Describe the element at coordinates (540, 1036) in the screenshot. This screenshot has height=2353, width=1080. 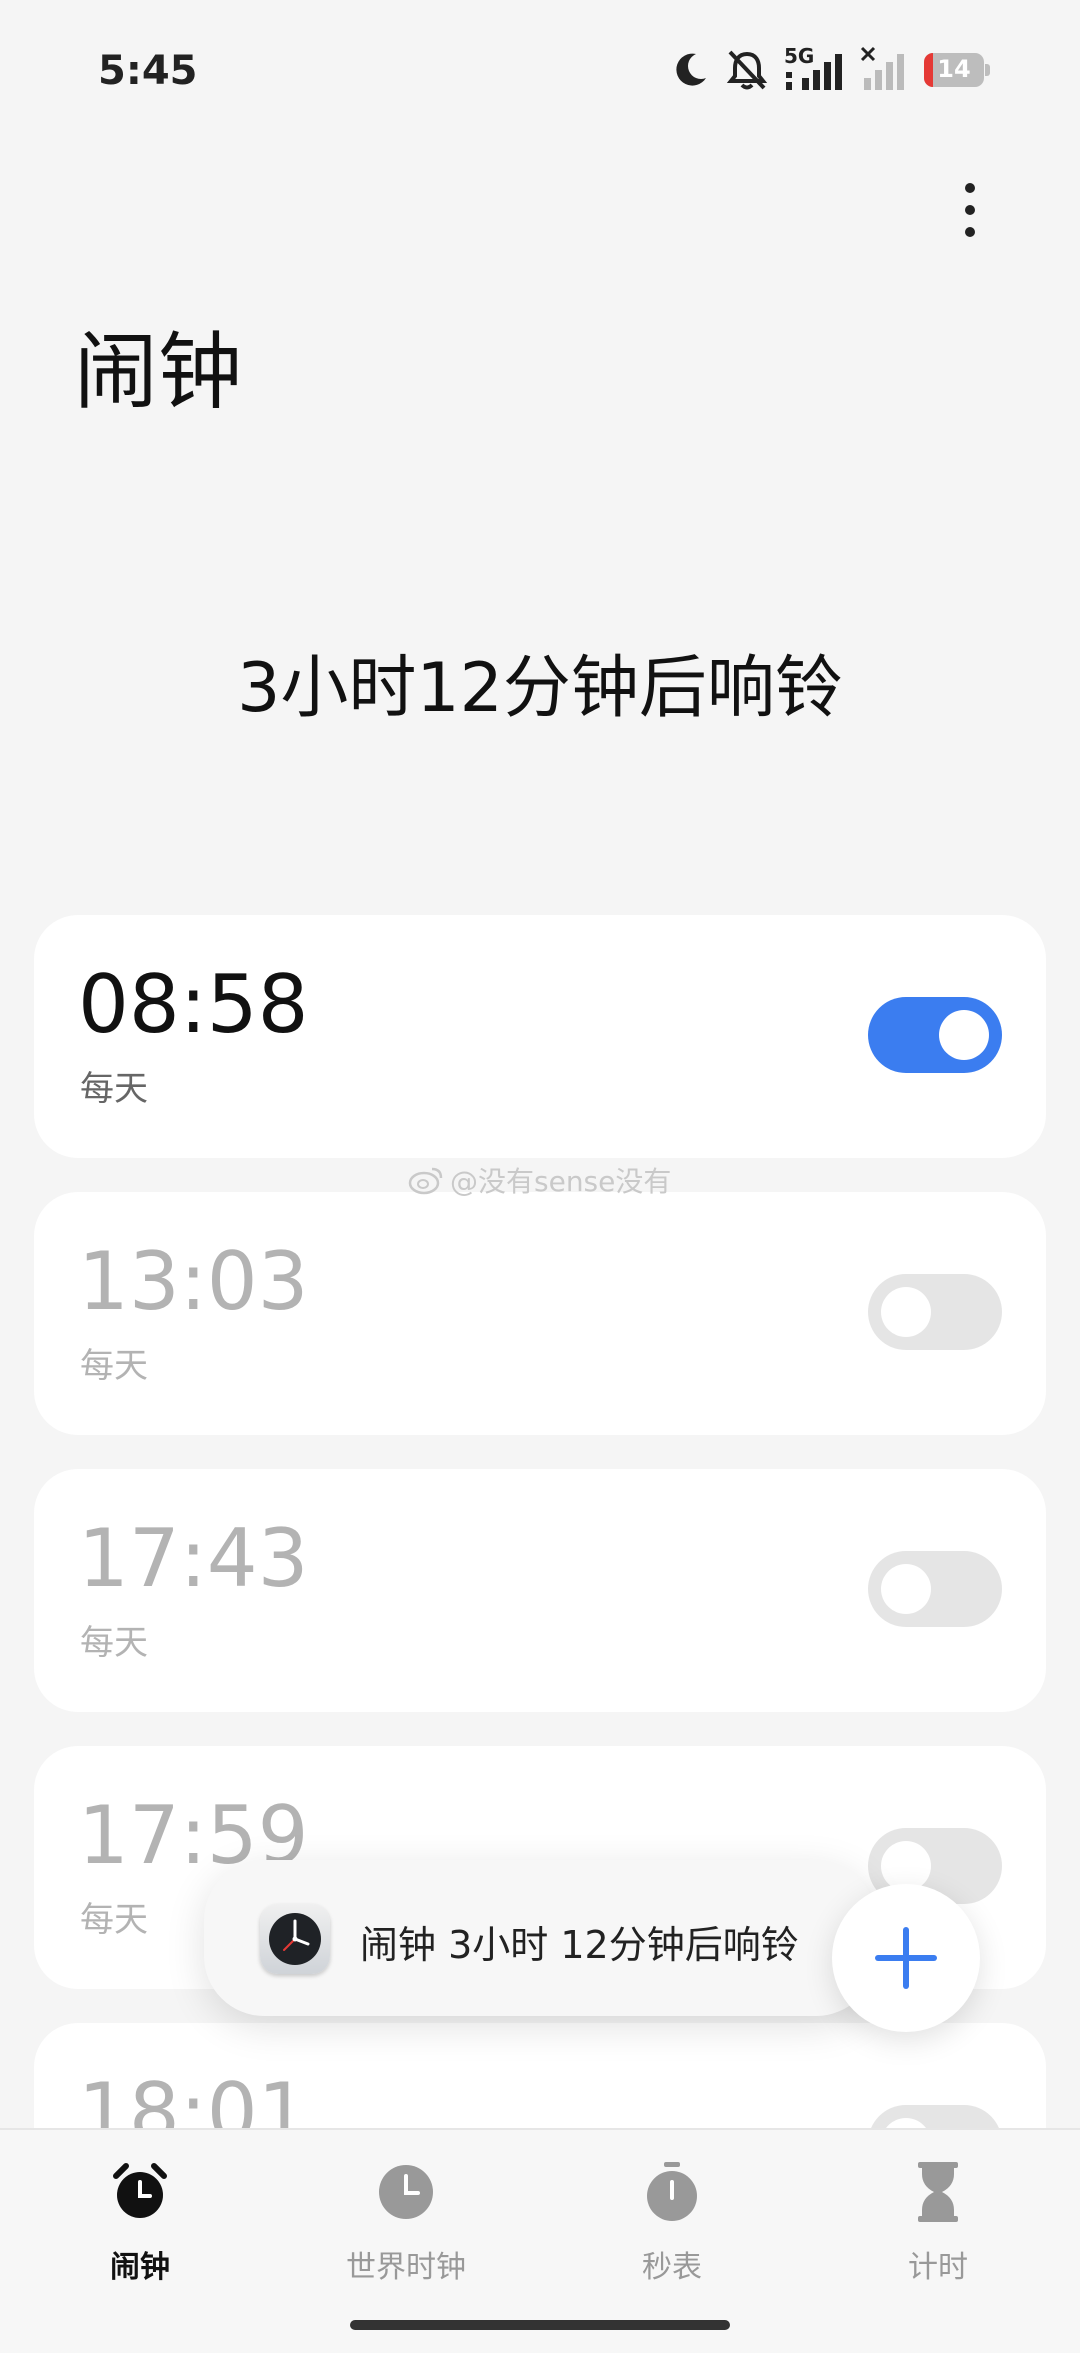
I see `alarm-card: 08:58 每天` at that location.